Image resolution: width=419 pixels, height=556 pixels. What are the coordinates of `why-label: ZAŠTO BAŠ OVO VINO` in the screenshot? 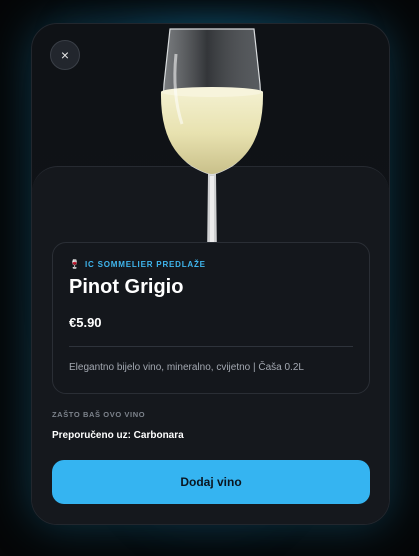 It's located at (99, 414).